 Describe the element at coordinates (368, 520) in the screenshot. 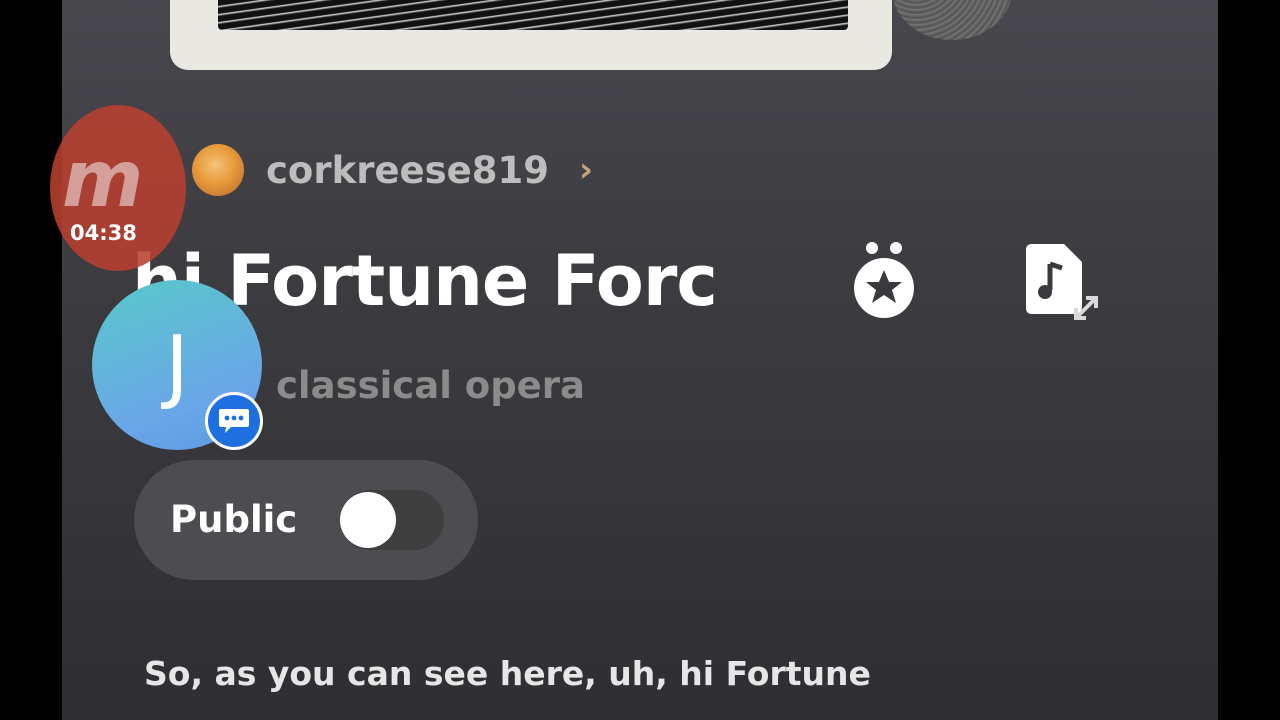

I see `switch-knob` at that location.